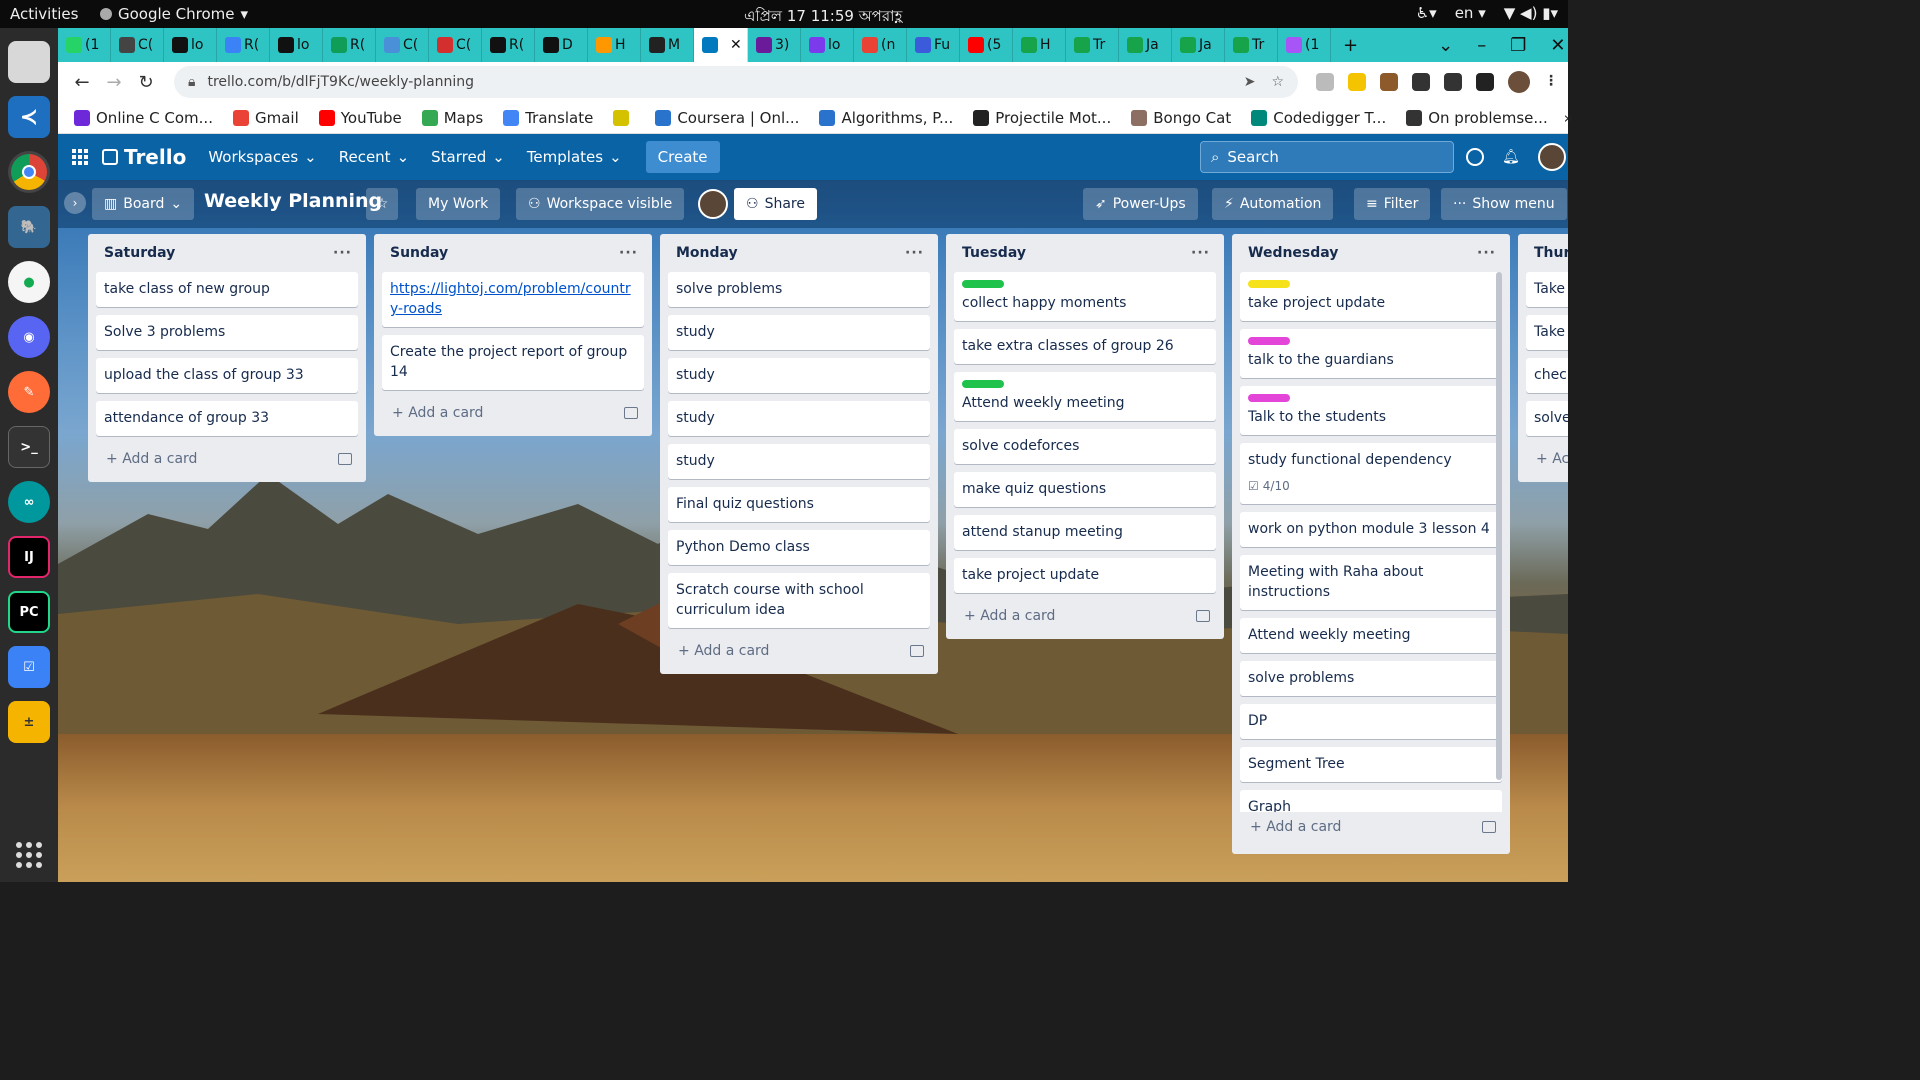  What do you see at coordinates (561, 45) in the screenshot?
I see `browser-tab: D` at bounding box center [561, 45].